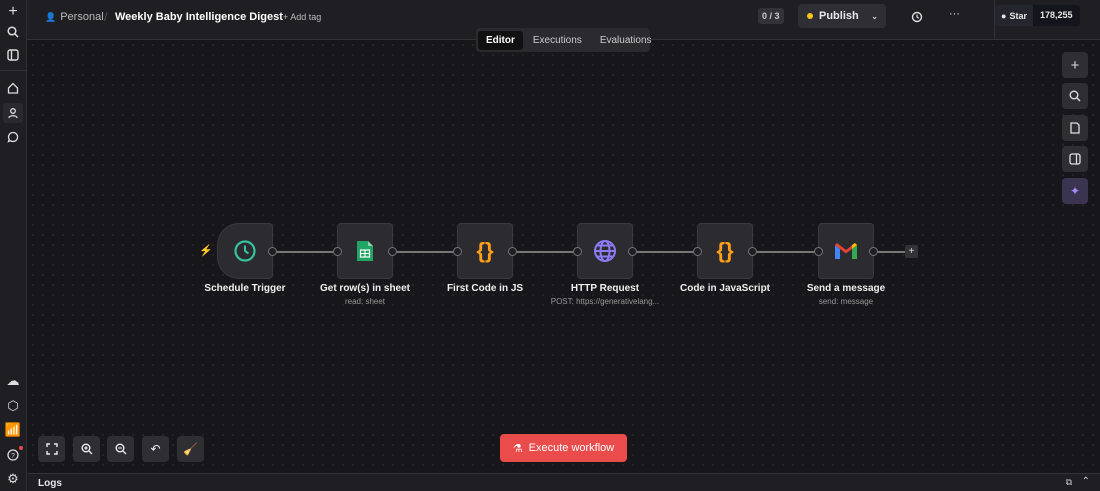 This screenshot has height=491, width=1100. I want to click on search-nodes-button, so click(1075, 96).